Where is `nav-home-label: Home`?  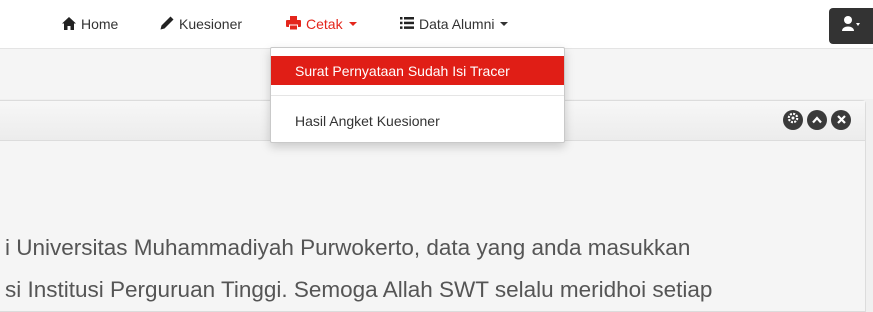
nav-home-label: Home is located at coordinates (100, 24).